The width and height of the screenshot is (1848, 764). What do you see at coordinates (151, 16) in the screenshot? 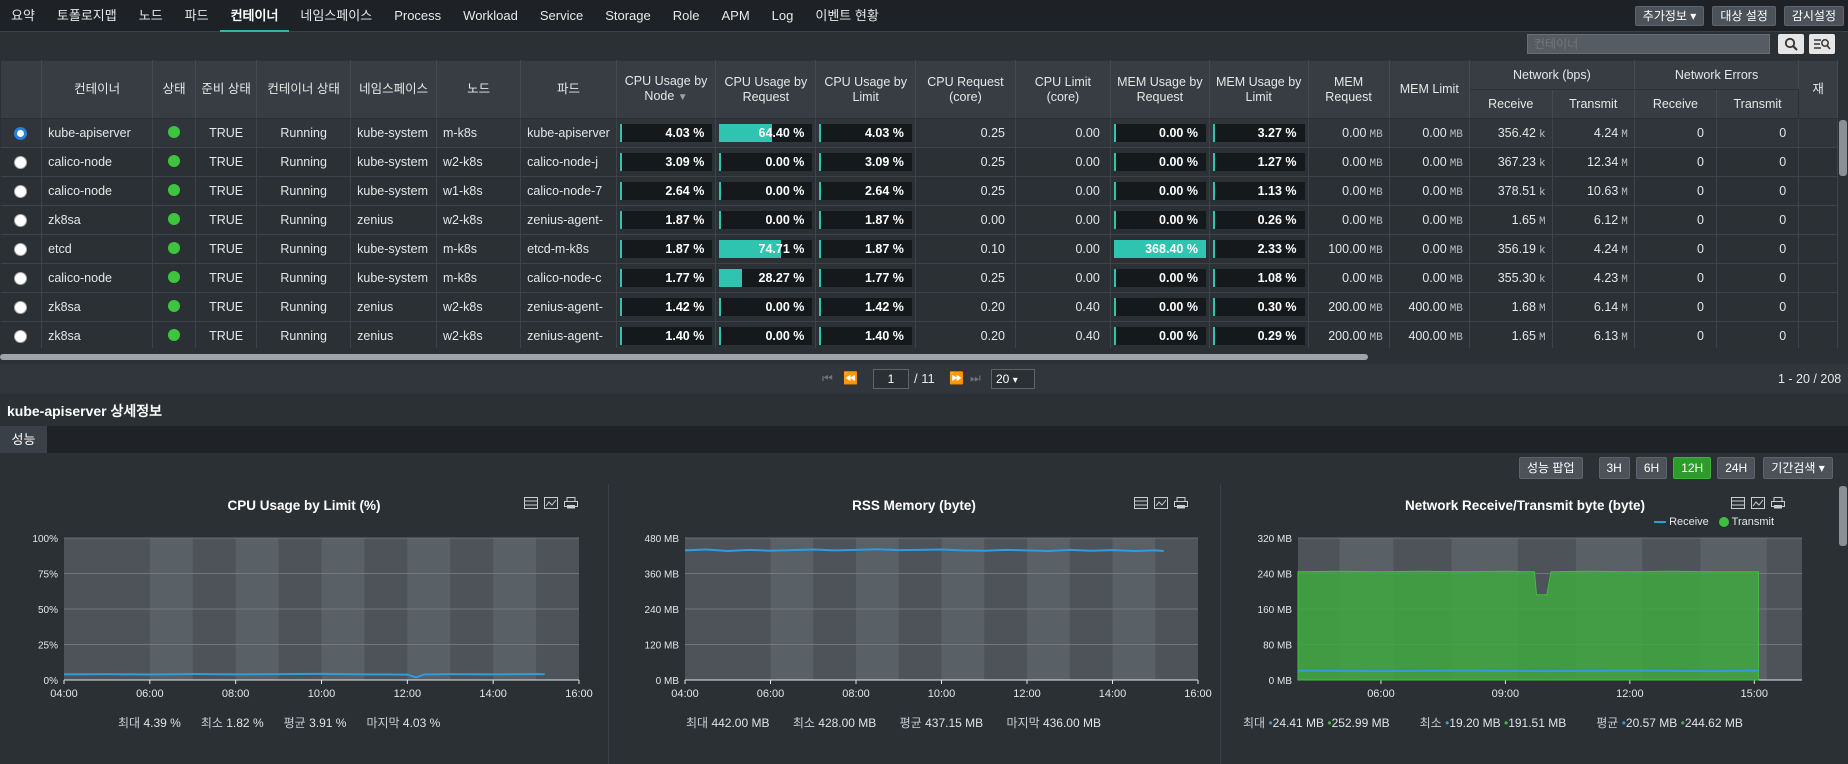
I see `tab-2: 노드` at bounding box center [151, 16].